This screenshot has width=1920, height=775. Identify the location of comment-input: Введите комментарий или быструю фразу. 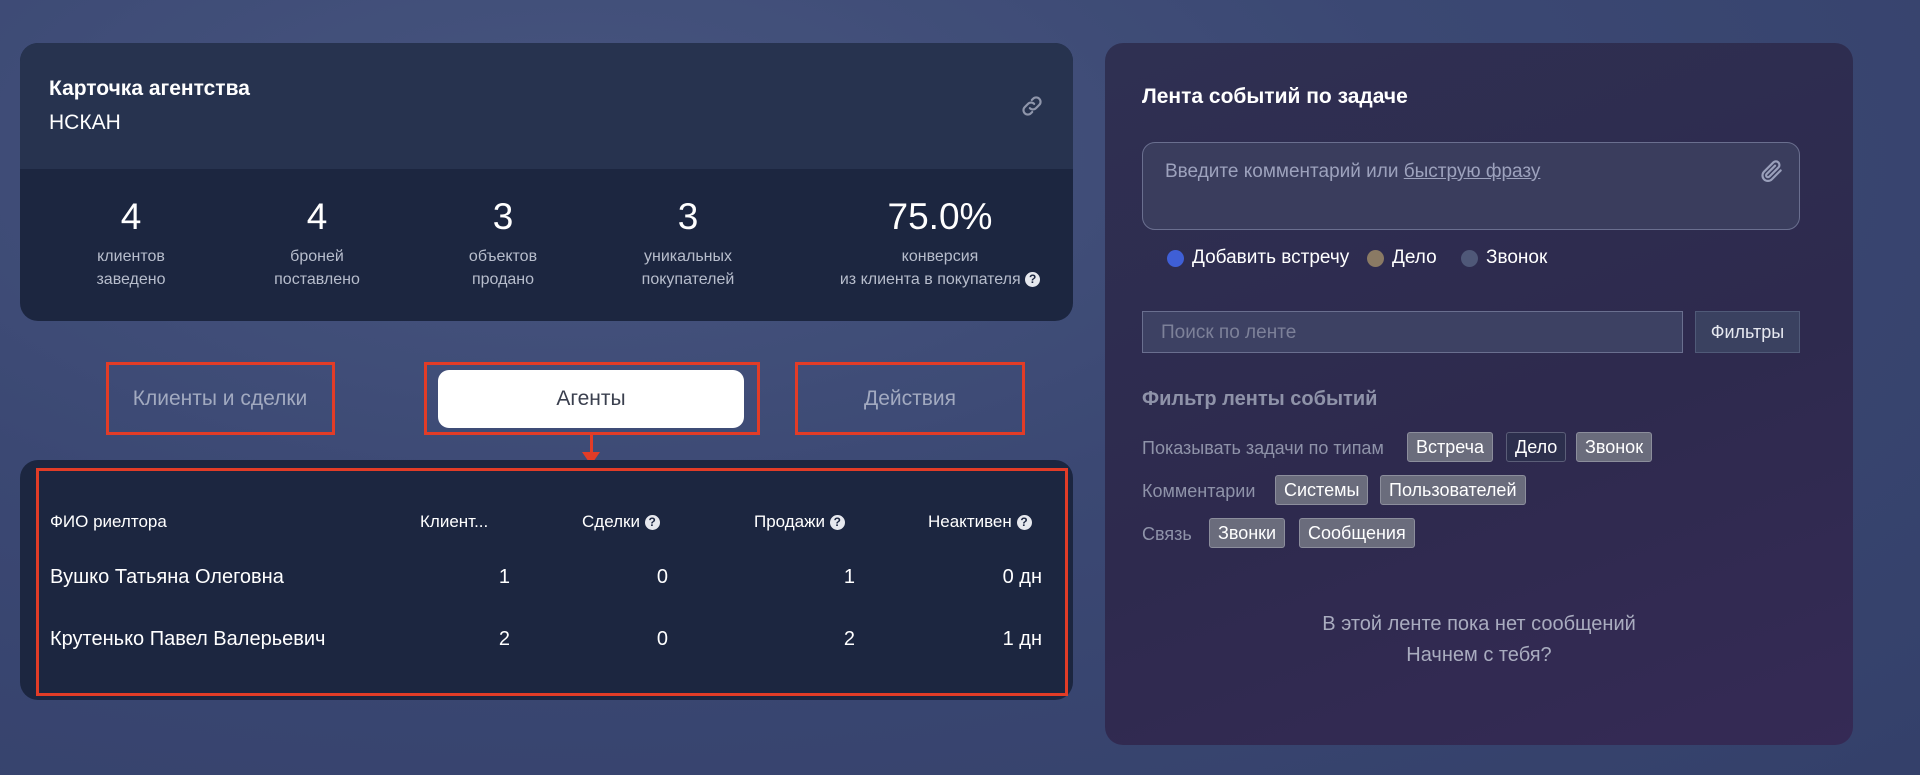
(1471, 186).